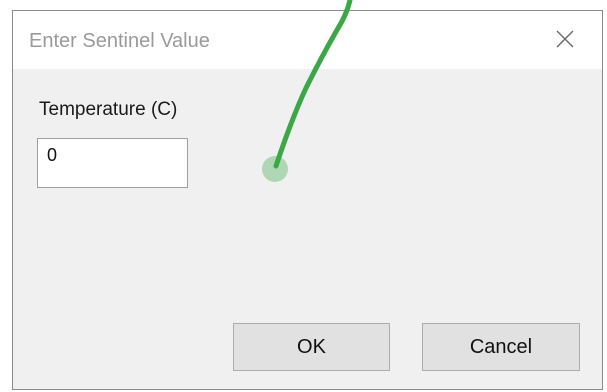  What do you see at coordinates (565, 39) in the screenshot?
I see `close-icon` at bounding box center [565, 39].